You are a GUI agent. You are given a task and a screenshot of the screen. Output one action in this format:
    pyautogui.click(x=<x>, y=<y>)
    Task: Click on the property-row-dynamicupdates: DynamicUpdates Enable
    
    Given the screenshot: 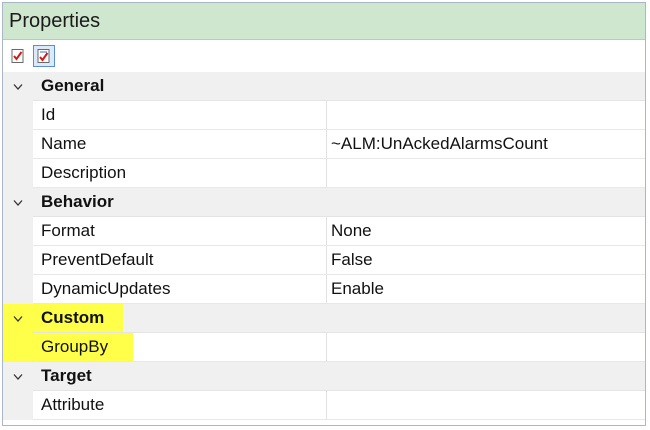 What is the action you would take?
    pyautogui.click(x=324, y=289)
    